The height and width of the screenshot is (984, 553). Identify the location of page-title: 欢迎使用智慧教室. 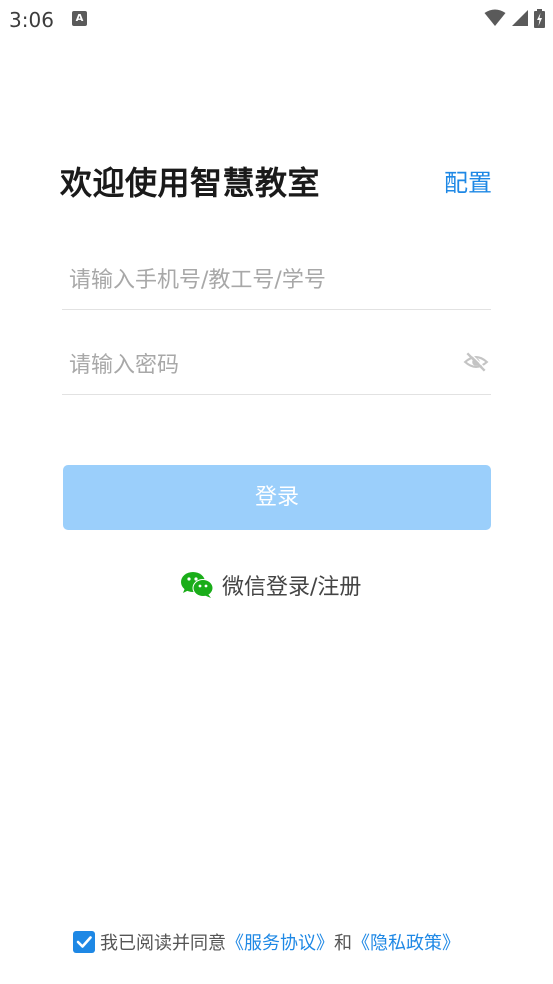
(190, 183).